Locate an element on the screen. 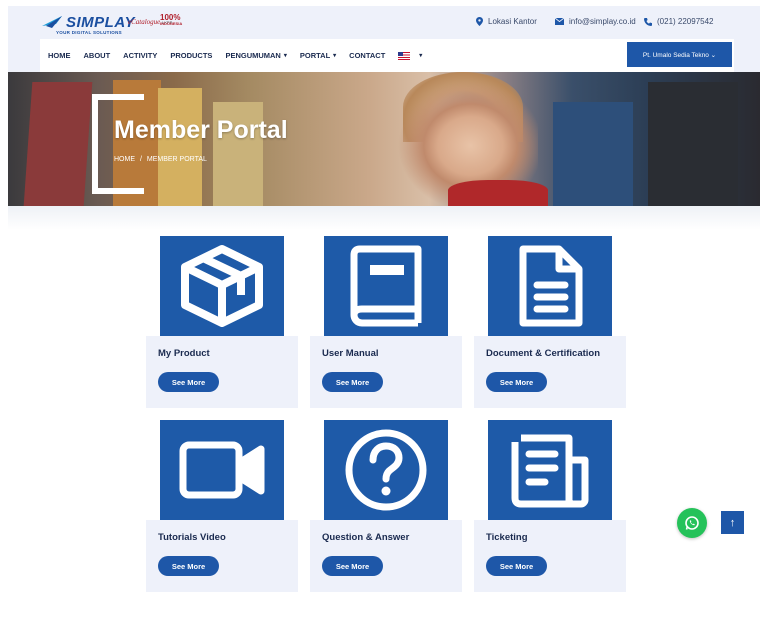  nav-label: PENGUMUMAN is located at coordinates (253, 55).